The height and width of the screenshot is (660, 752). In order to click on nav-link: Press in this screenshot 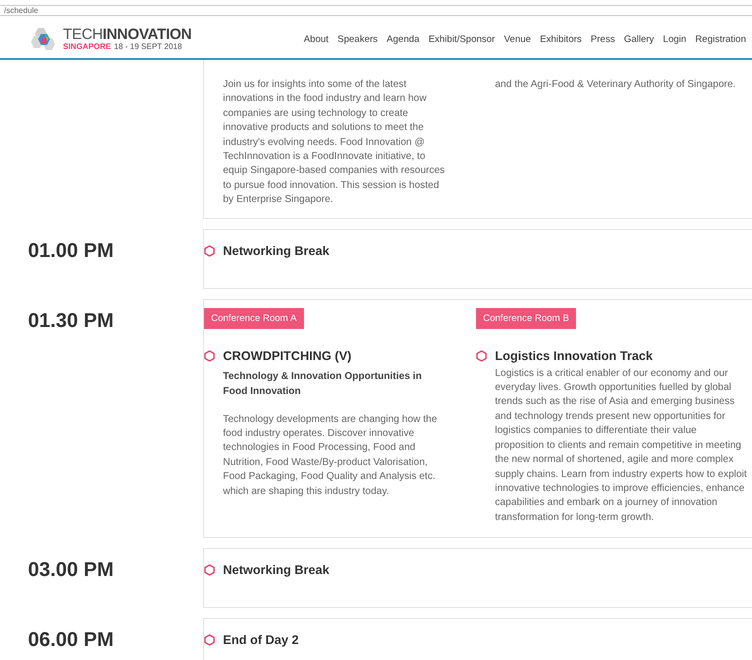, I will do `click(602, 39)`.